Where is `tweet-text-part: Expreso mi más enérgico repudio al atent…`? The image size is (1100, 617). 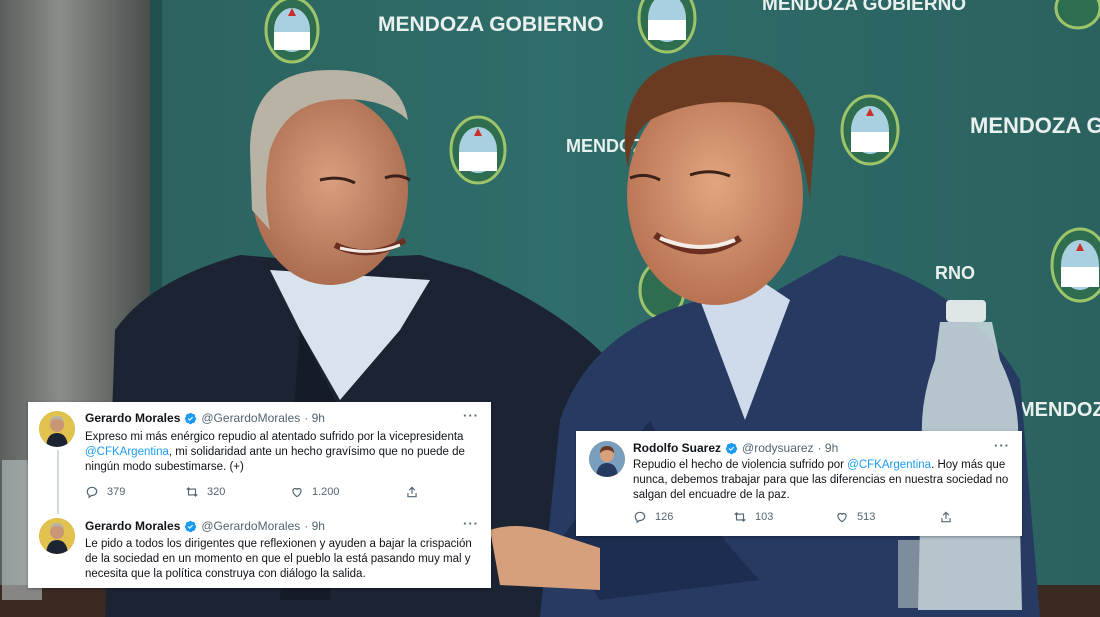
tweet-text-part: Expreso mi más enérgico repudio al atent… is located at coordinates (274, 437).